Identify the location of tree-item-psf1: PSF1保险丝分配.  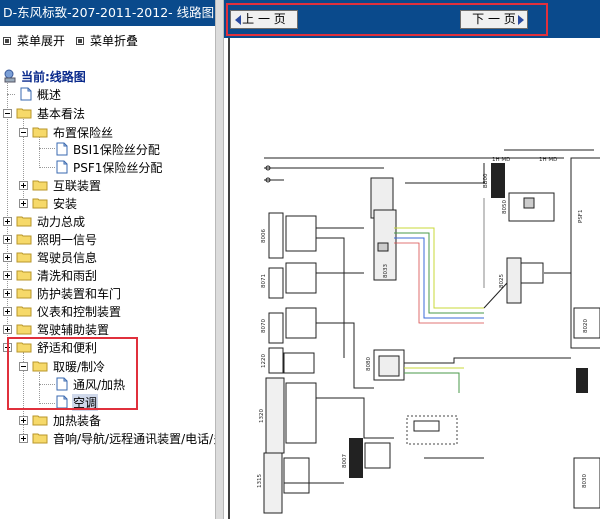
(108, 167).